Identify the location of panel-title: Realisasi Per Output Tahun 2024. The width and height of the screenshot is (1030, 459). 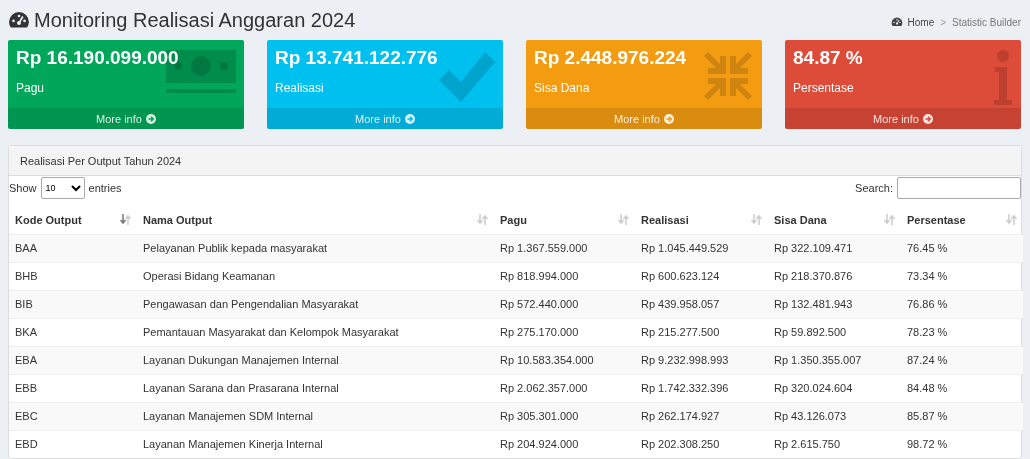
(101, 160).